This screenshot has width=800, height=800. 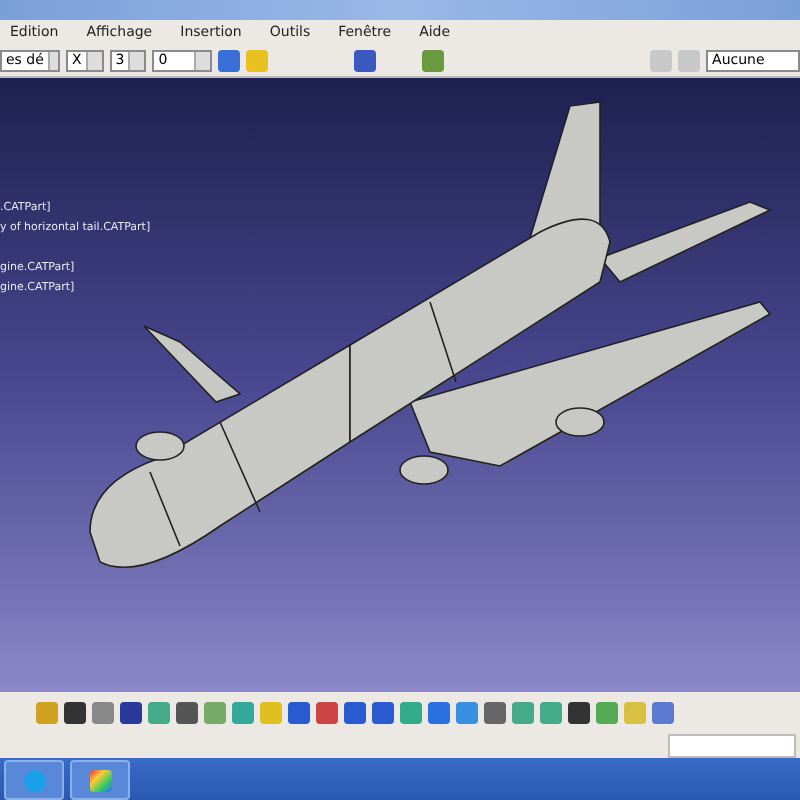 What do you see at coordinates (732, 745) in the screenshot?
I see `command-field` at bounding box center [732, 745].